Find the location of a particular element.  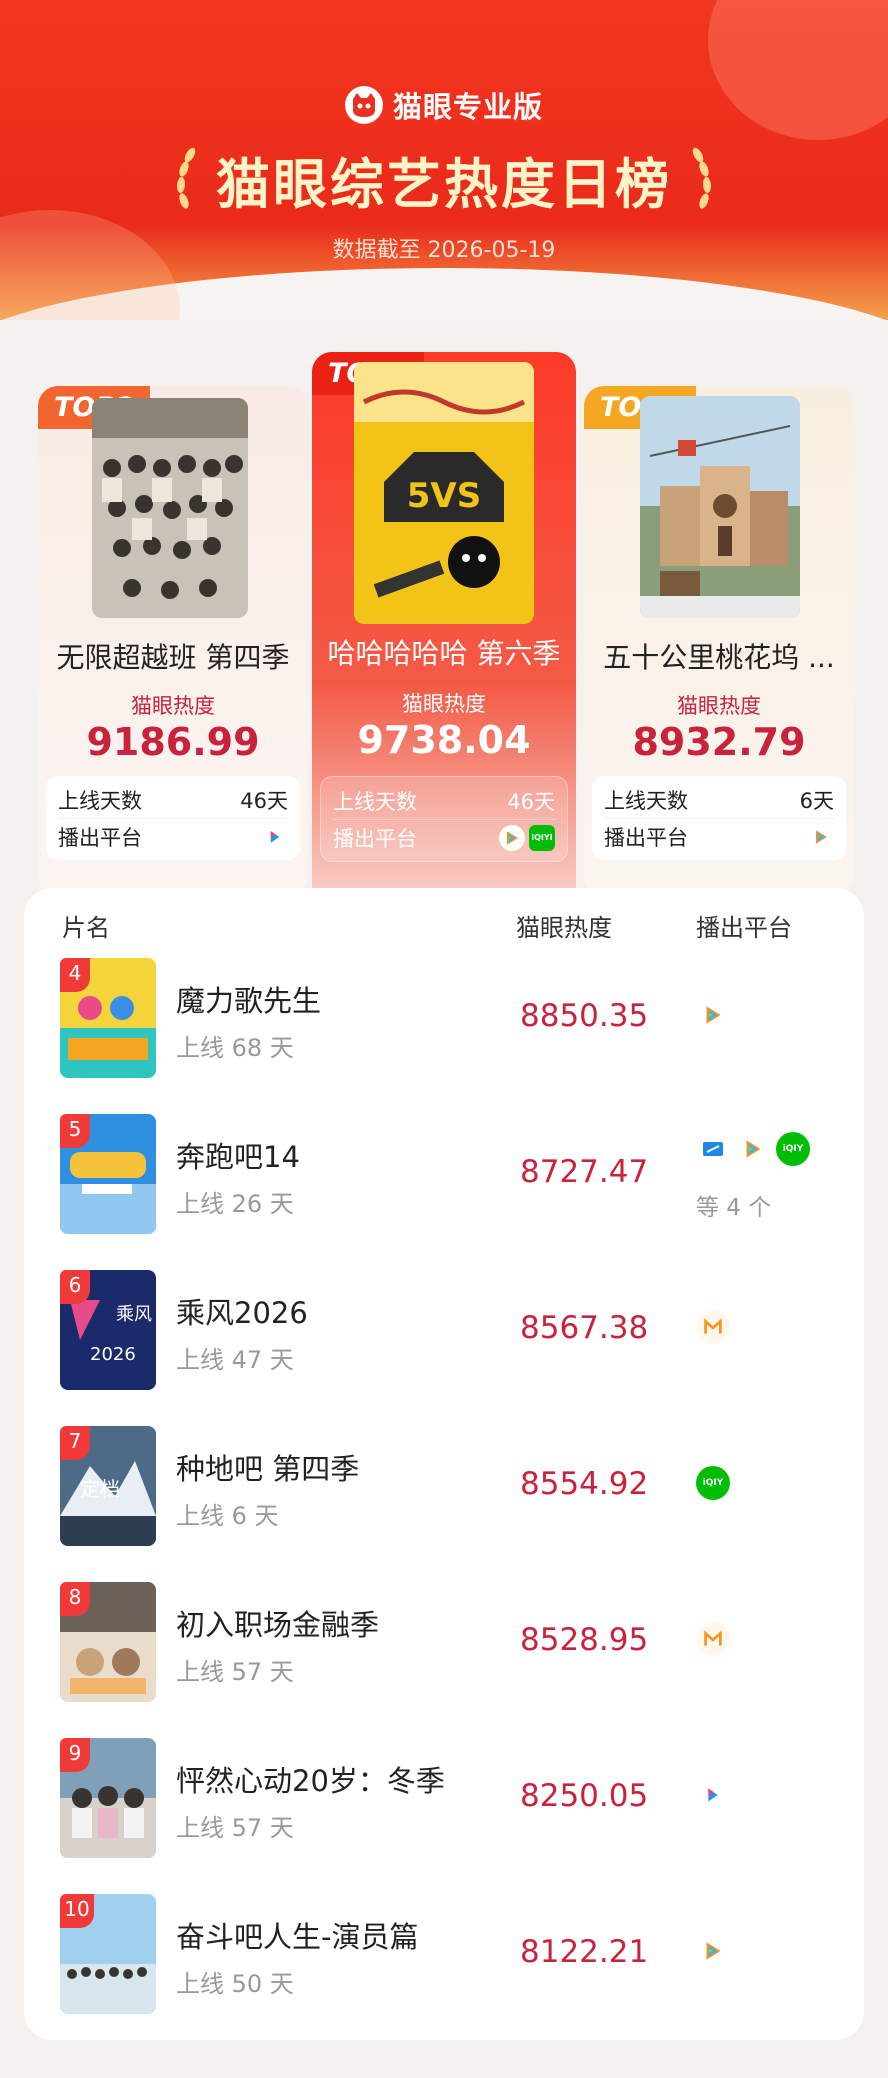

svg-text: 5VS is located at coordinates (444, 496).